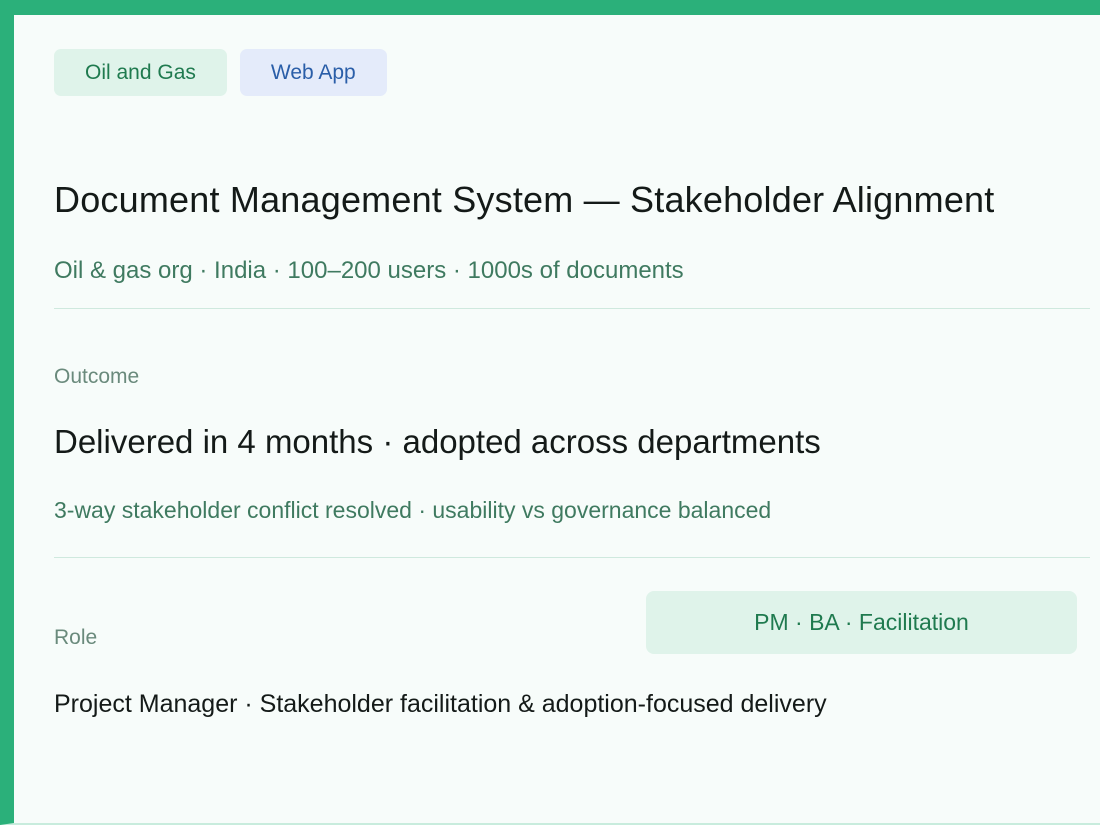  Describe the element at coordinates (861, 622) in the screenshot. I see `role-badge: PM · BA · Facilitation` at that location.